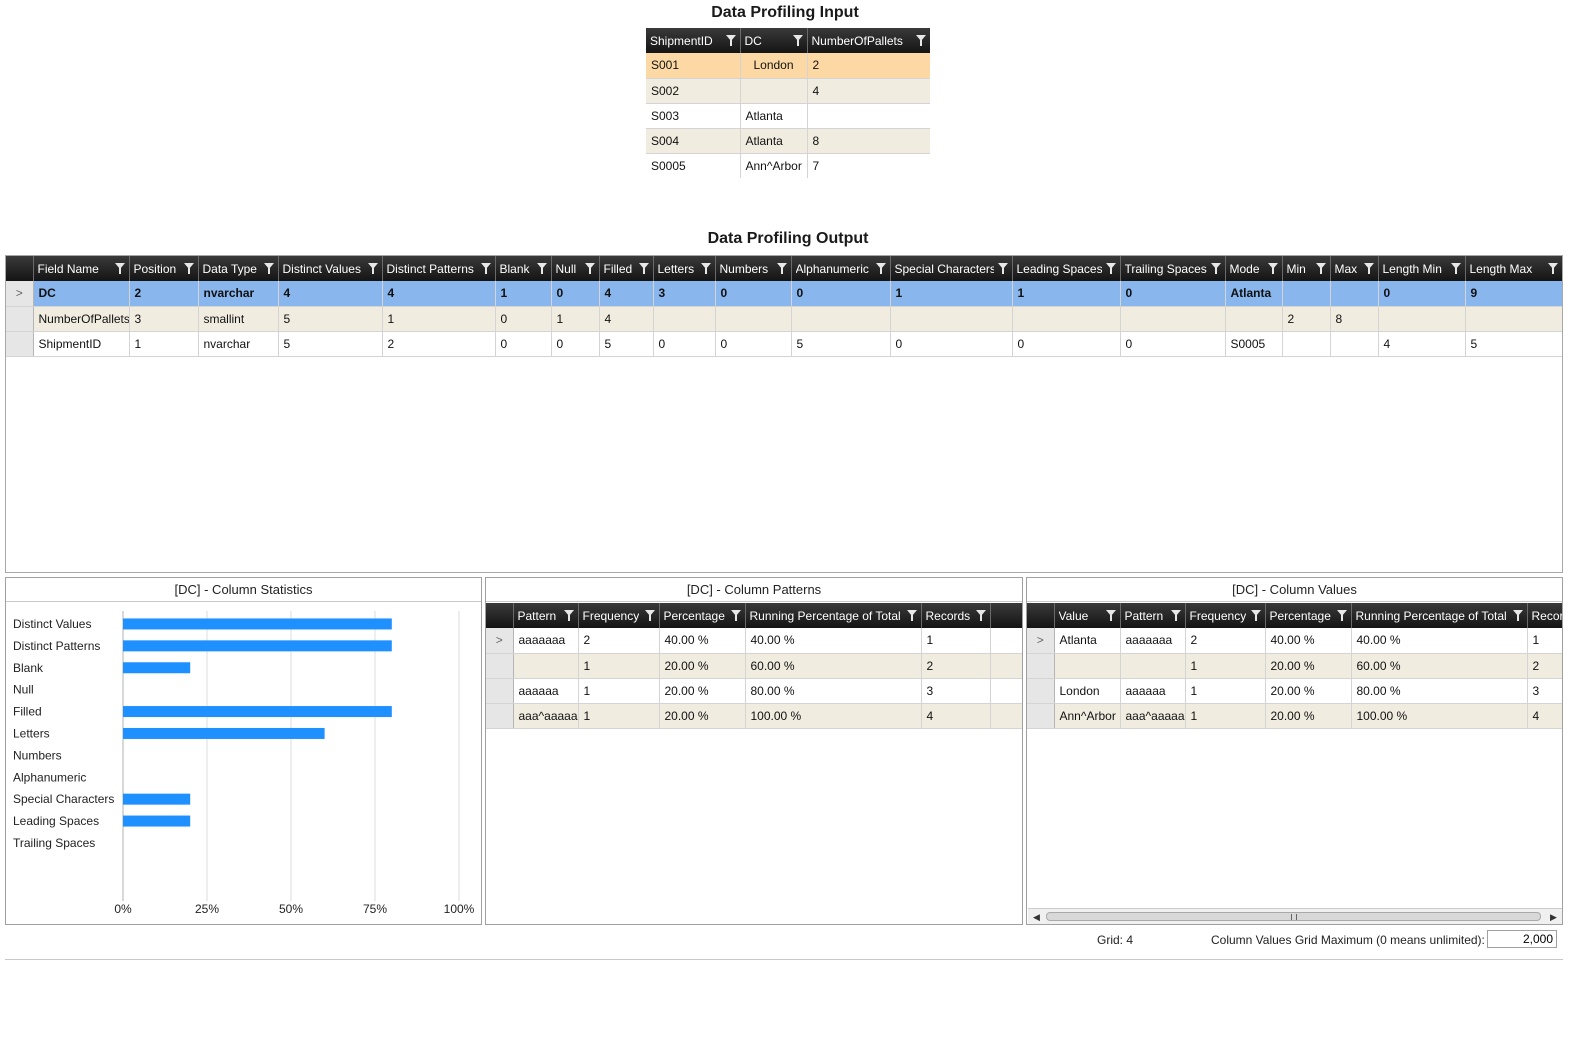  Describe the element at coordinates (702, 716) in the screenshot. I see `table-cell: 20.00 %` at that location.